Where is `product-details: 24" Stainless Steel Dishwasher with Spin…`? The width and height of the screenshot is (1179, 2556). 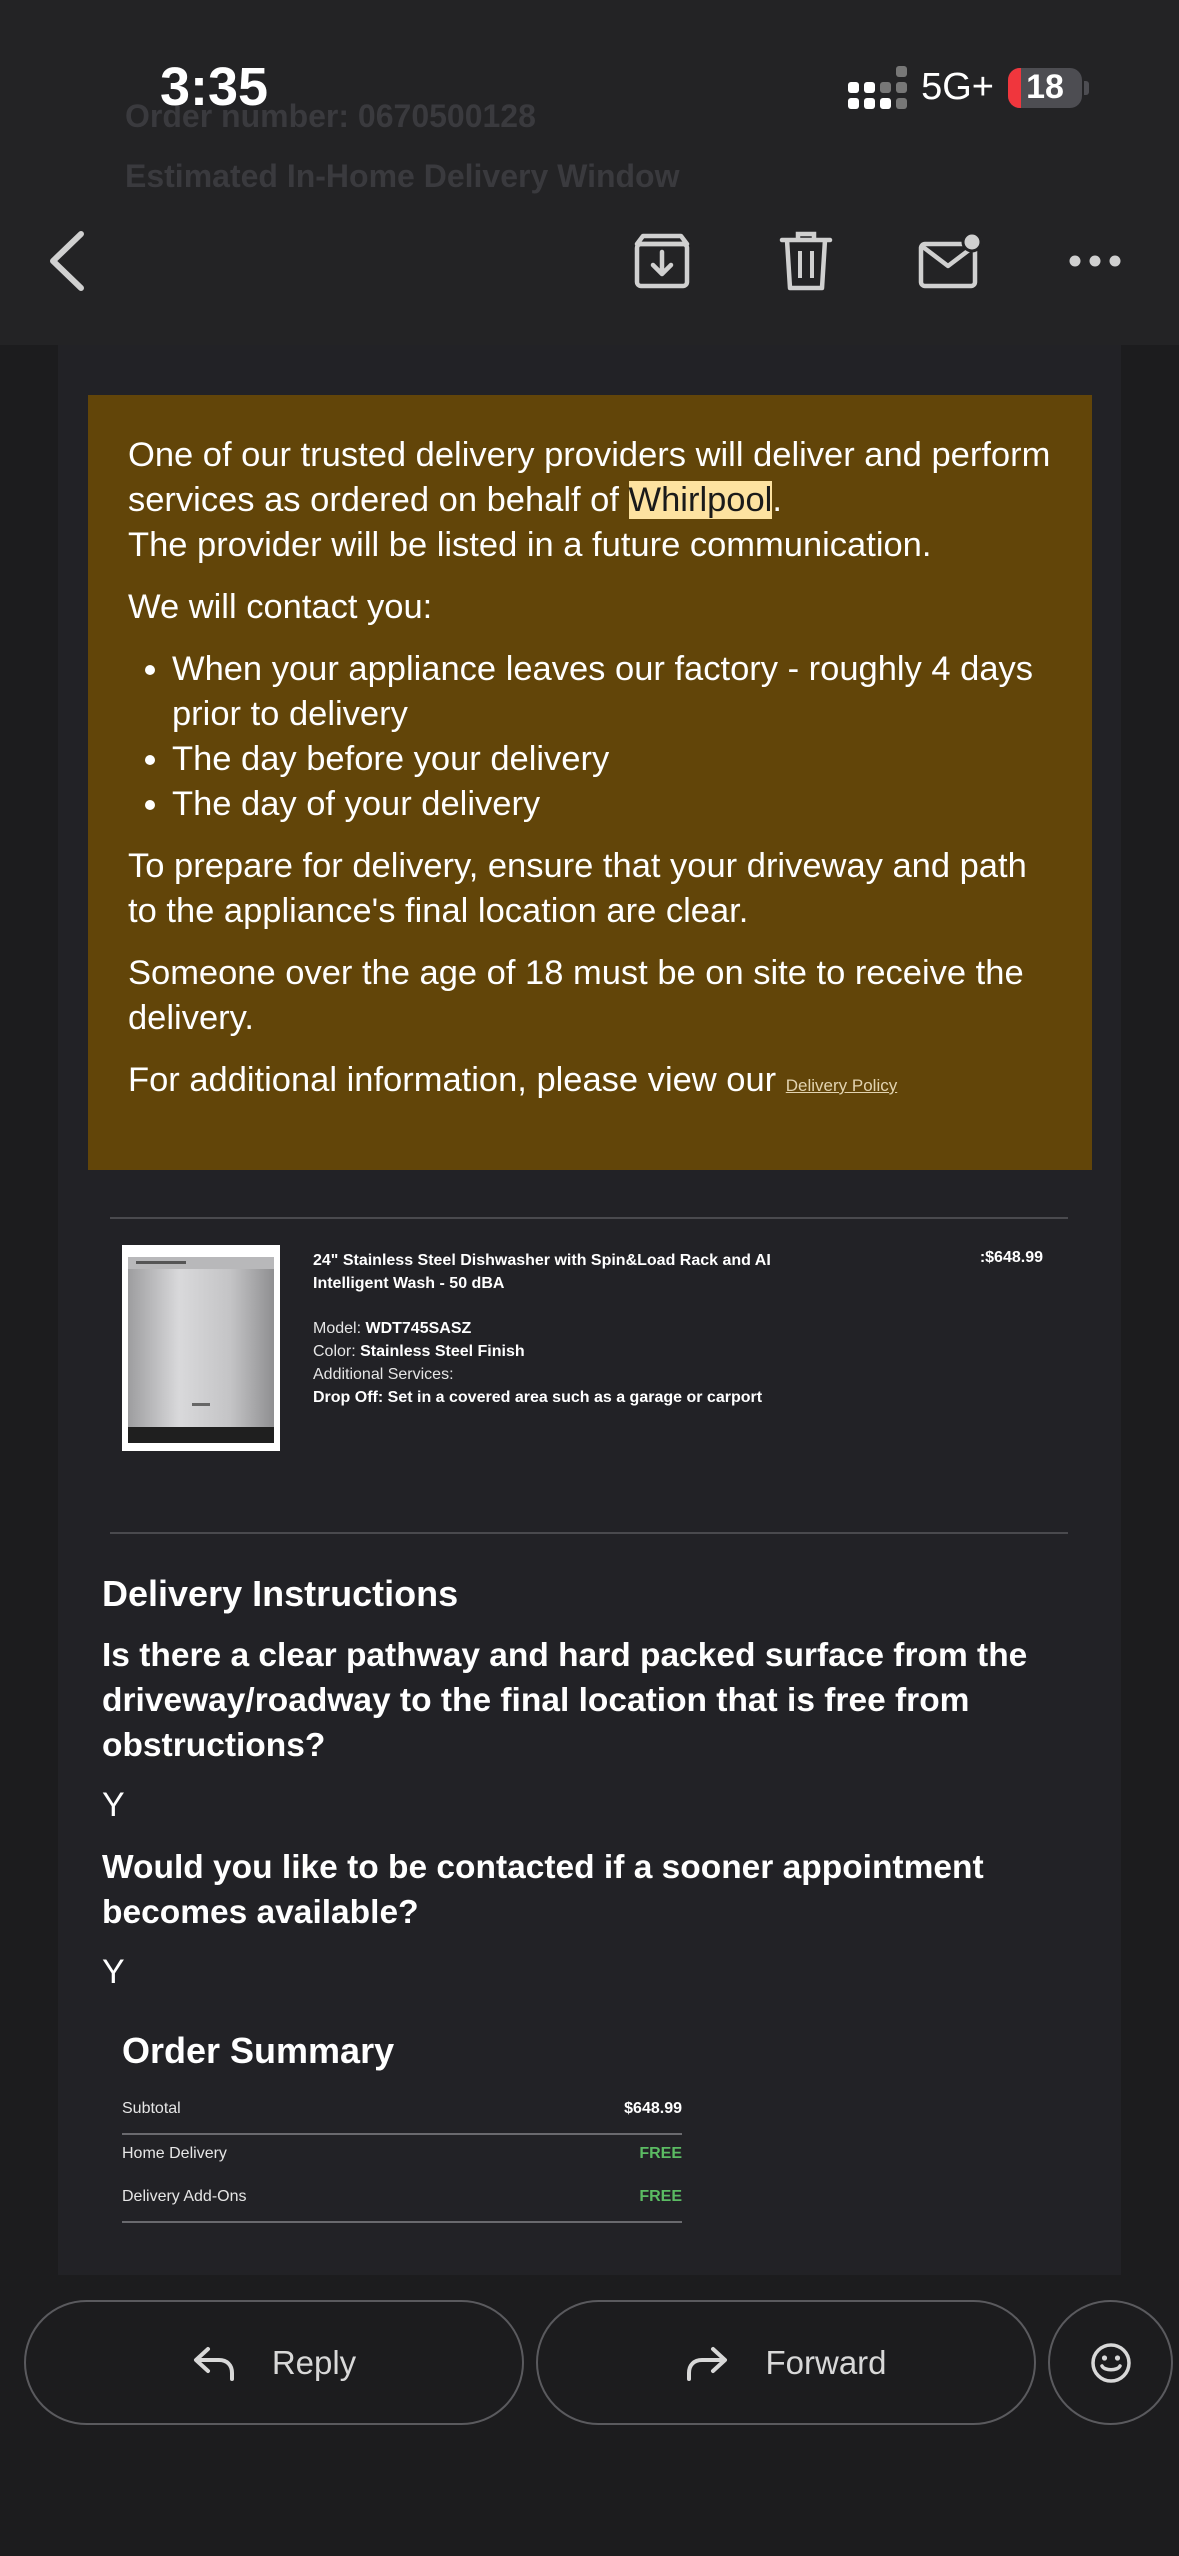
product-details: 24" Stainless Steel Dishwasher with Spin… is located at coordinates (573, 1329).